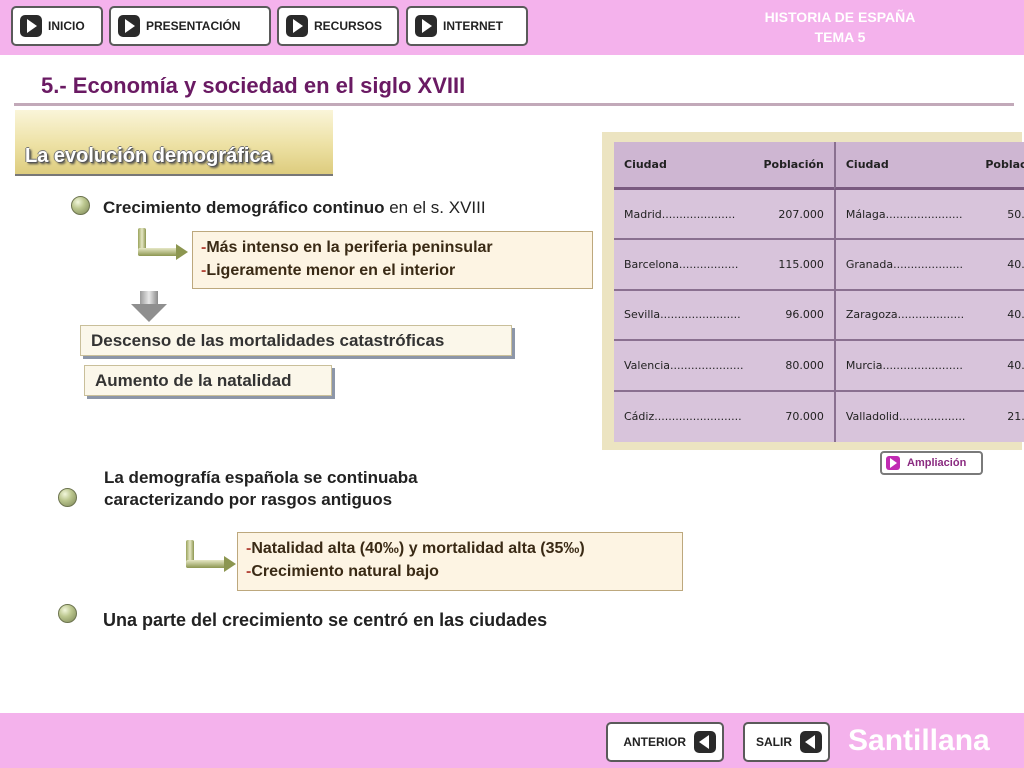 The height and width of the screenshot is (768, 1024). What do you see at coordinates (261, 477) in the screenshot?
I see `bullet-old-traits-line1: La demografía española se continuaba` at bounding box center [261, 477].